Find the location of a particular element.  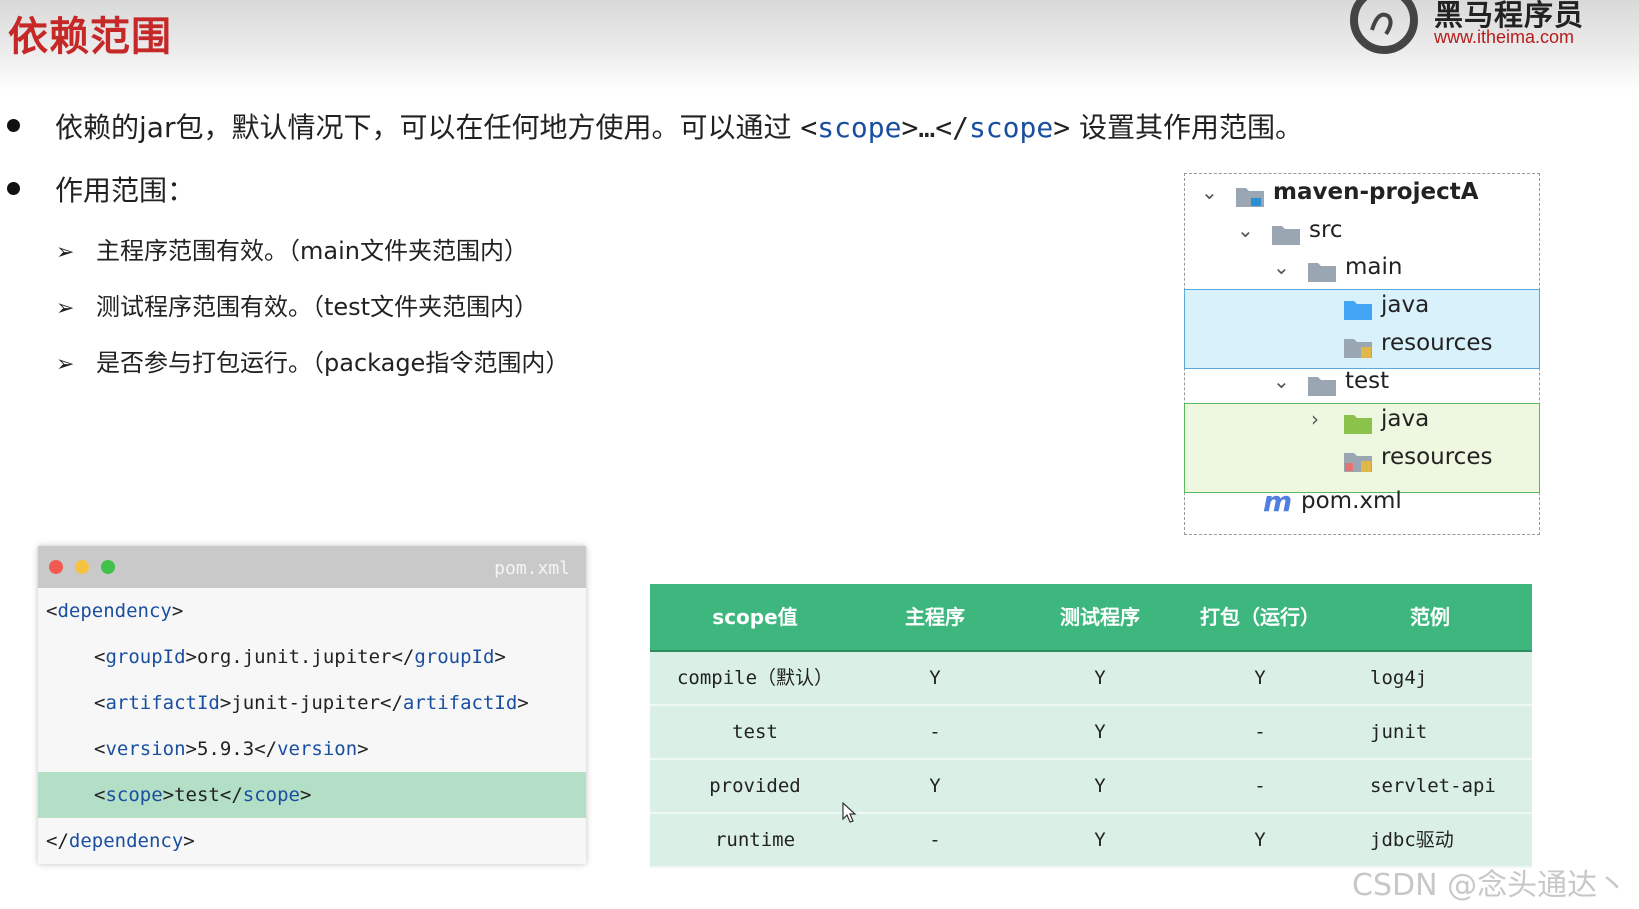

tree-item-label: pom.xml is located at coordinates (1351, 501).